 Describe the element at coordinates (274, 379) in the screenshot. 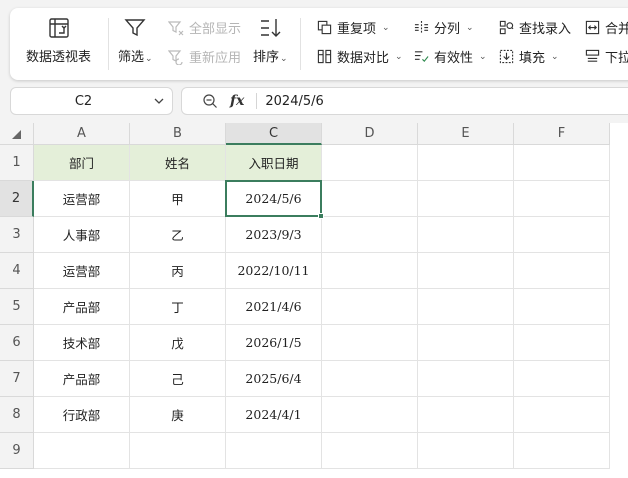

I see `cell-c7: 2025/6/4` at that location.